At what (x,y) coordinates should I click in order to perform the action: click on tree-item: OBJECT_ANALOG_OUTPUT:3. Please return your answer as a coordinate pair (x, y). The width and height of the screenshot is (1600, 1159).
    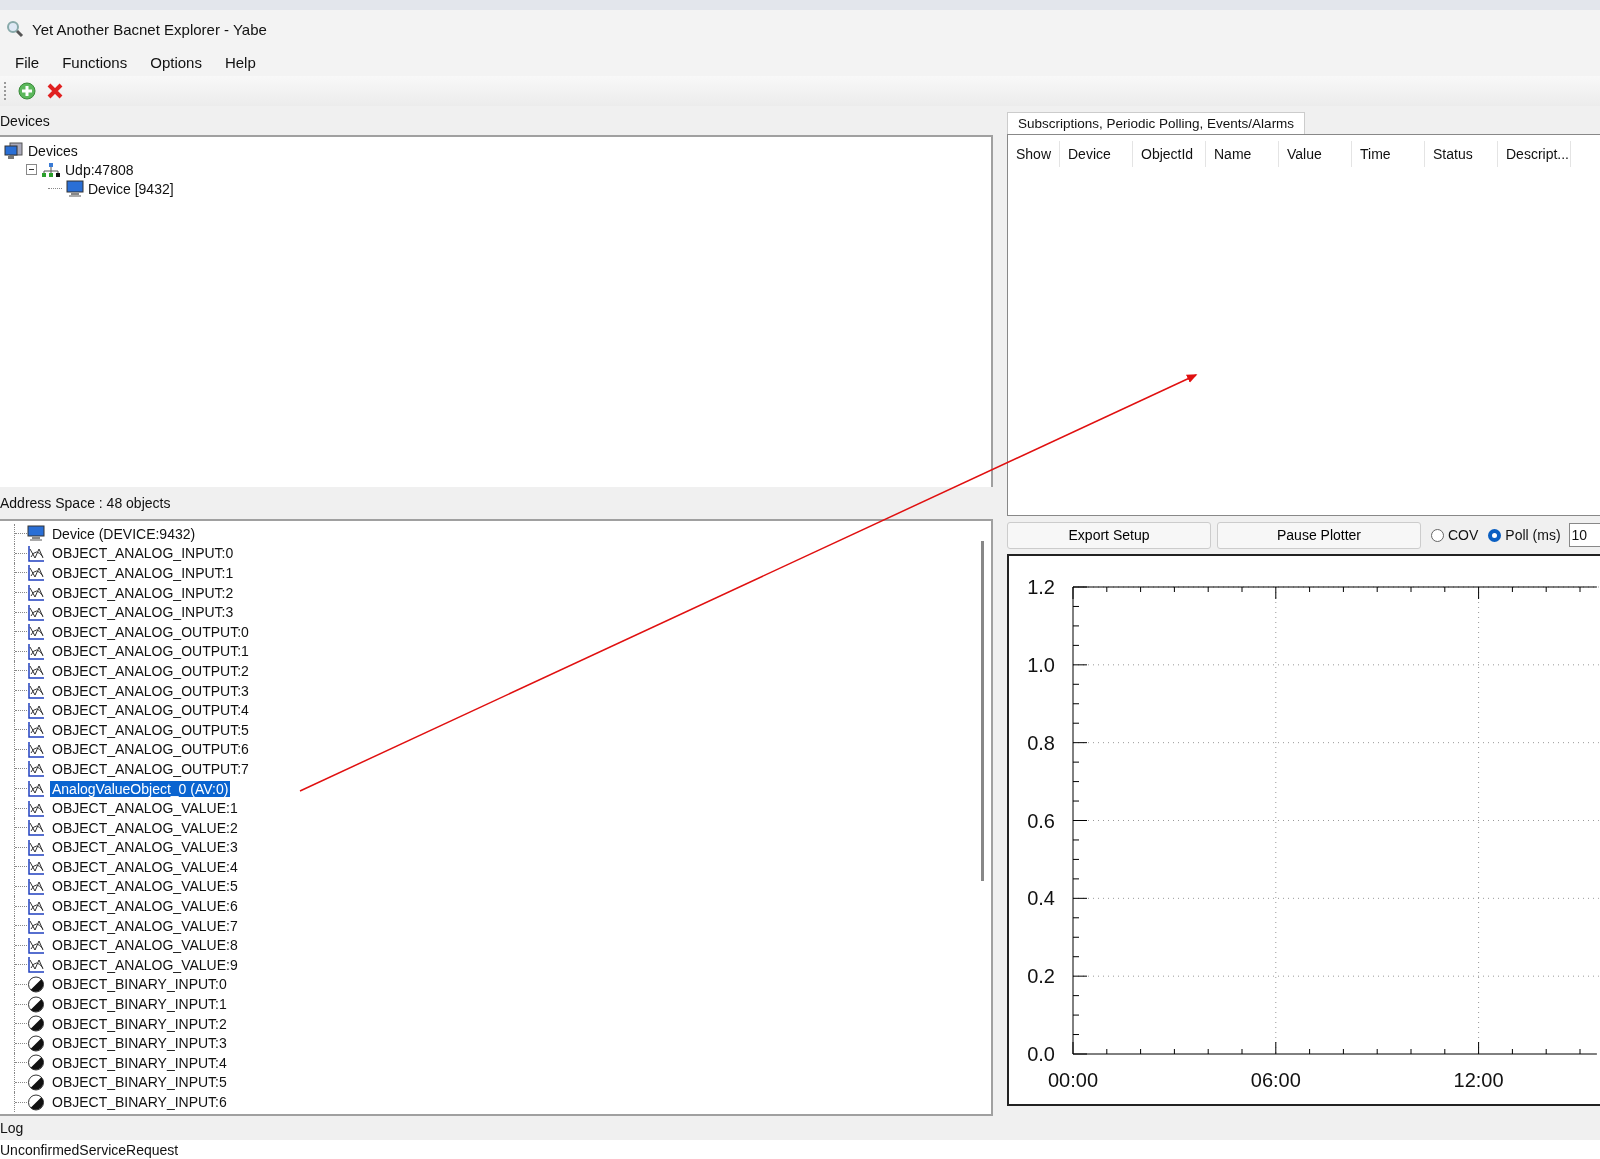
    Looking at the image, I should click on (150, 690).